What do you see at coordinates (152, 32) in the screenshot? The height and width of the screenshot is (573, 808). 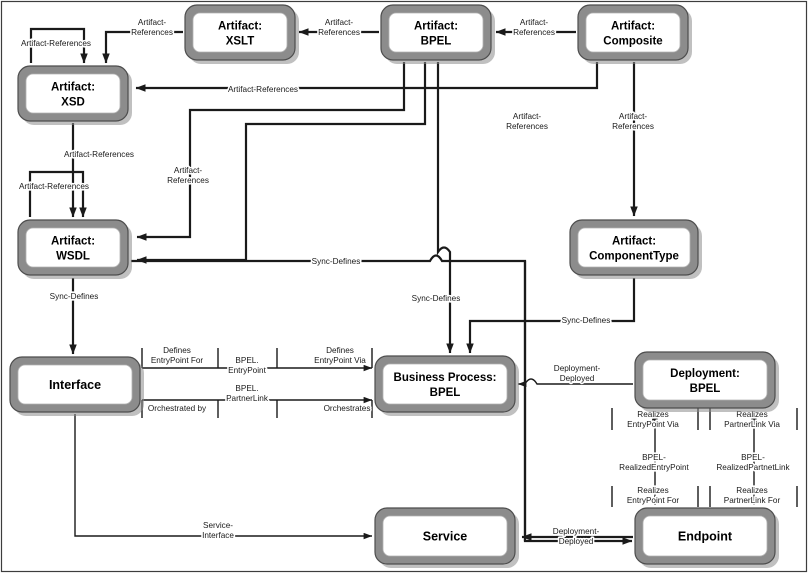 I see `lbl-xslt-to-xsd-text: References` at bounding box center [152, 32].